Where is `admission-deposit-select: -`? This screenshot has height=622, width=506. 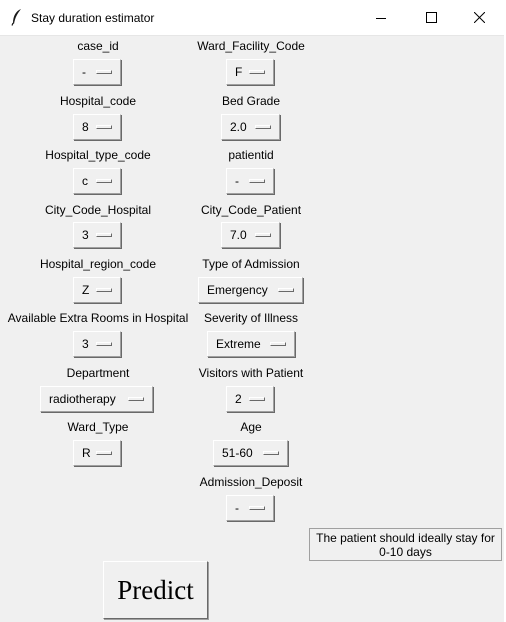 admission-deposit-select: - is located at coordinates (250, 508).